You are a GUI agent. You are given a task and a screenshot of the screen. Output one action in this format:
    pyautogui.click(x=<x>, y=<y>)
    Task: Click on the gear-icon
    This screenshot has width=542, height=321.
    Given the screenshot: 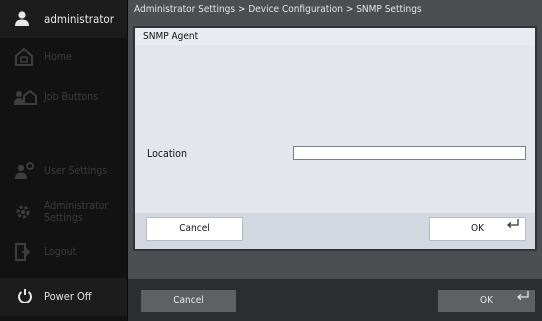 What is the action you would take?
    pyautogui.click(x=23, y=213)
    